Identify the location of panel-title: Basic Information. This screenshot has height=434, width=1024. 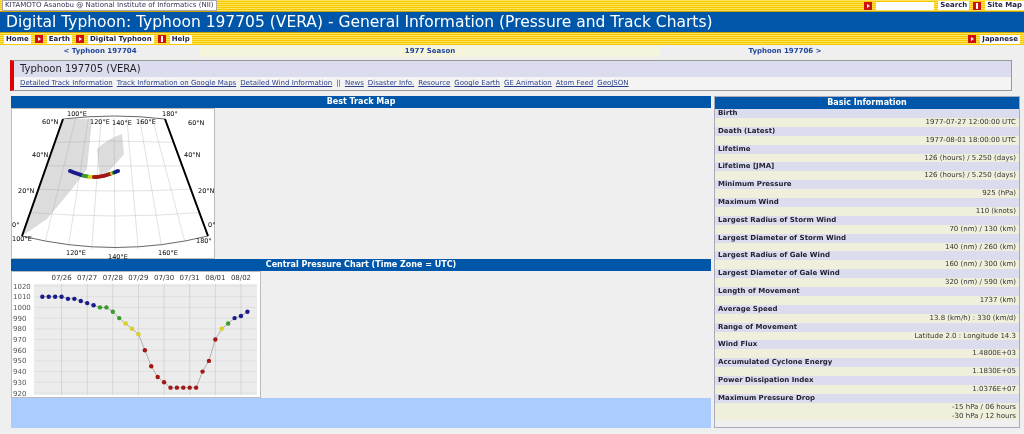
(867, 103).